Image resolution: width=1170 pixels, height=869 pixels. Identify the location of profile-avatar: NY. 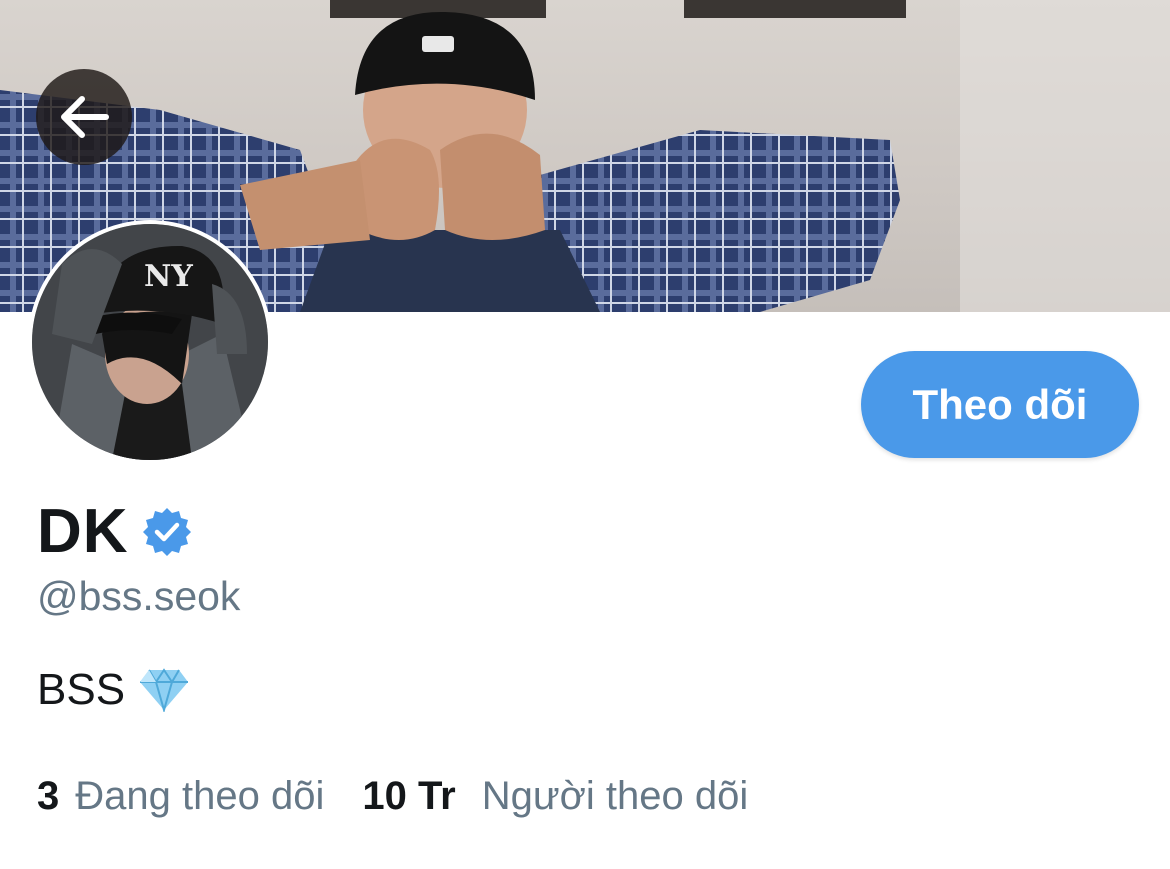
(150, 342).